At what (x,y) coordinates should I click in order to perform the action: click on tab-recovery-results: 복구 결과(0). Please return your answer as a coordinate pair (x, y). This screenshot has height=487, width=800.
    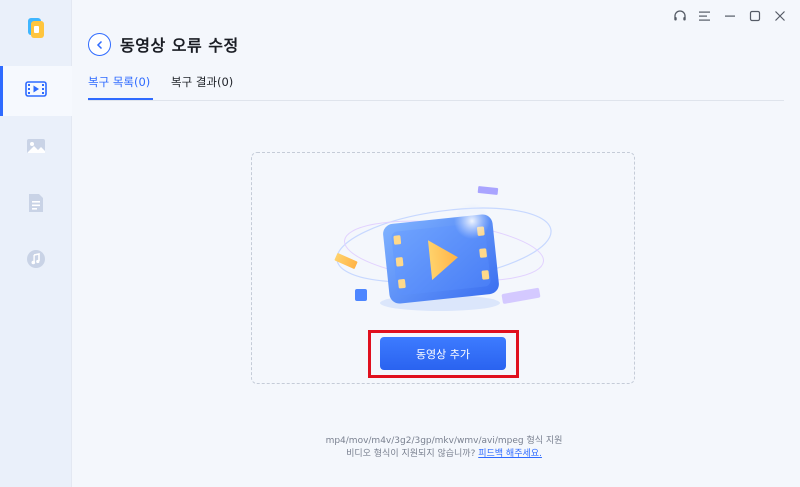
    Looking at the image, I should click on (202, 86).